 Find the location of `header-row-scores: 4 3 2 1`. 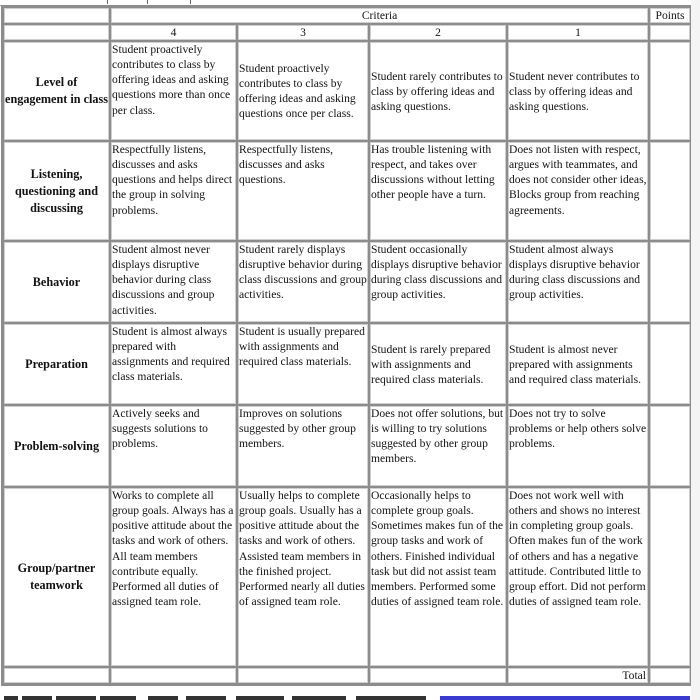

header-row-scores: 4 3 2 1 is located at coordinates (347, 33).